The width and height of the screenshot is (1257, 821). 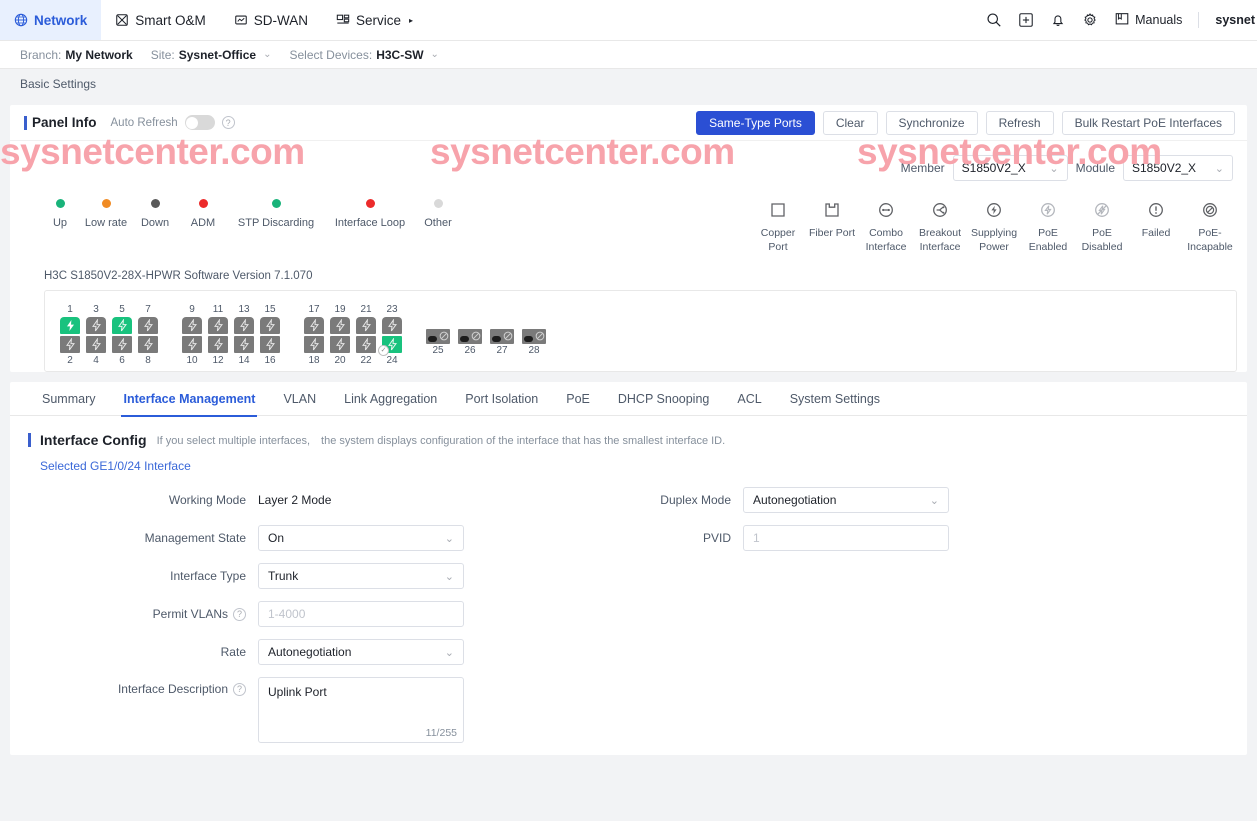 I want to click on top-nav-items: Network Smart O&M SD-WAN Service ▸, so click(x=213, y=20).